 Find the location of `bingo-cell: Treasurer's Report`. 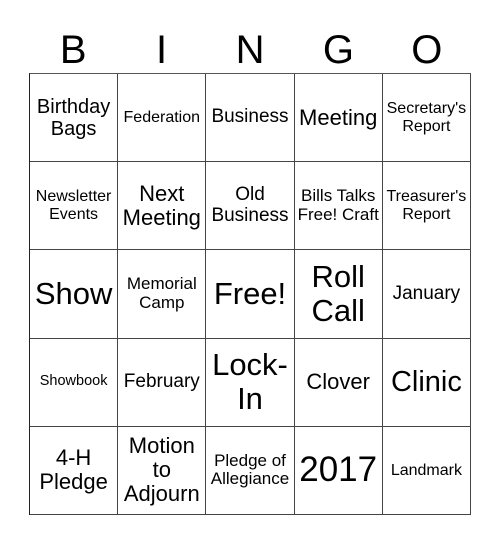

bingo-cell: Treasurer's Report is located at coordinates (426, 206).